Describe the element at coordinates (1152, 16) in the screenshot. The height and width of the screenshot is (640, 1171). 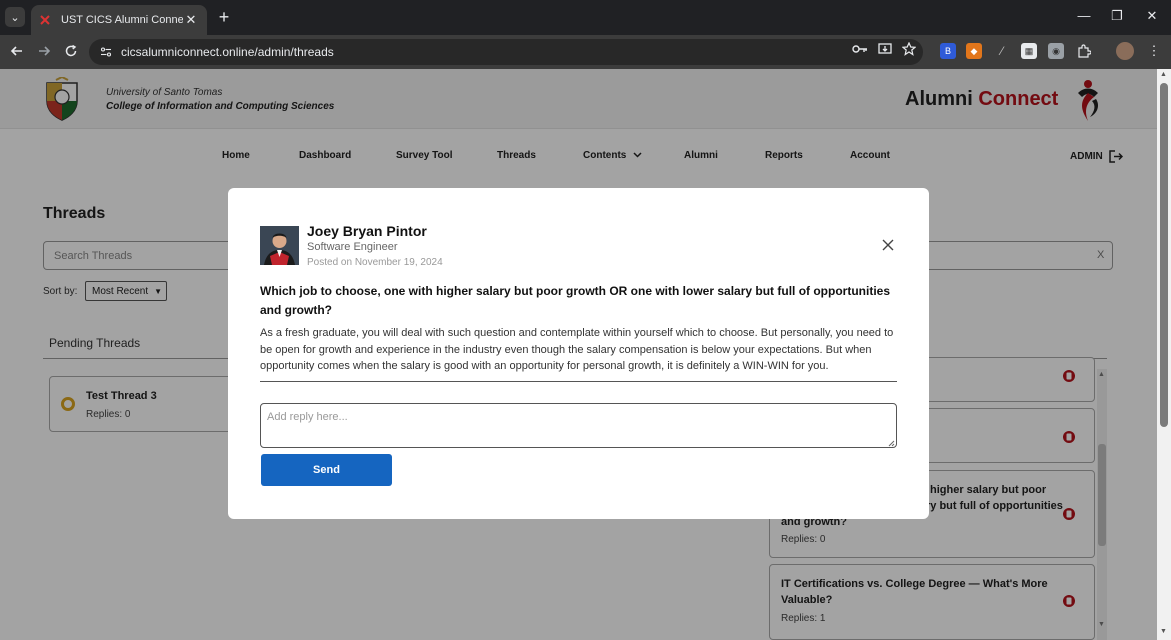
I see `close-window-button: ✕` at that location.